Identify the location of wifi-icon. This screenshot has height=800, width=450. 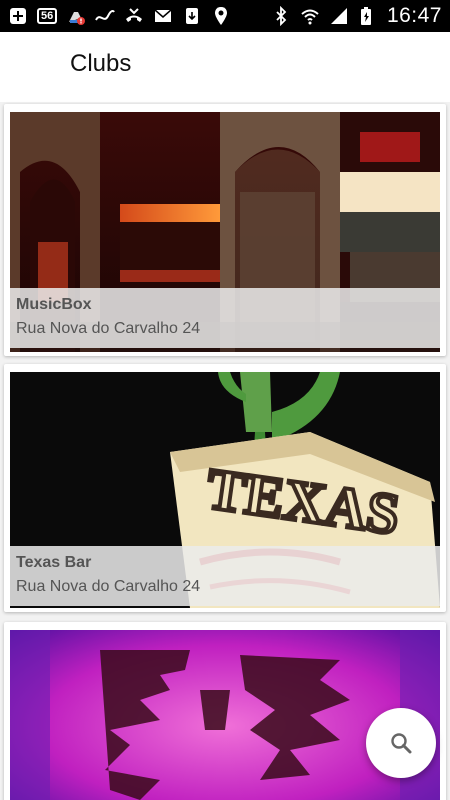
(310, 16).